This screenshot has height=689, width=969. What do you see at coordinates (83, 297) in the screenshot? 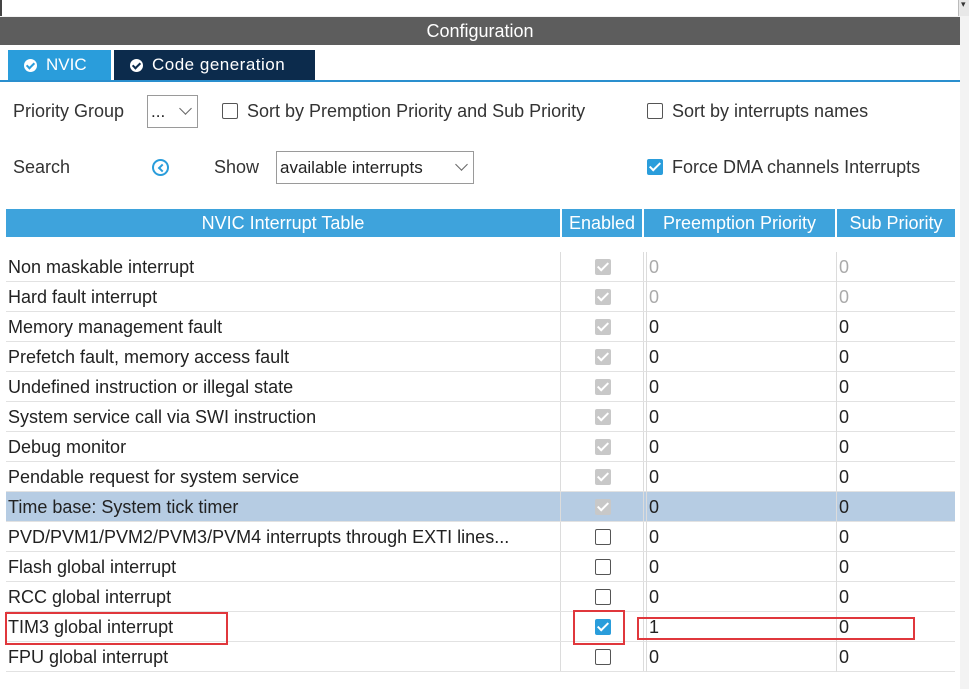
I see `interrupt-name: Hard fault interrupt` at bounding box center [83, 297].